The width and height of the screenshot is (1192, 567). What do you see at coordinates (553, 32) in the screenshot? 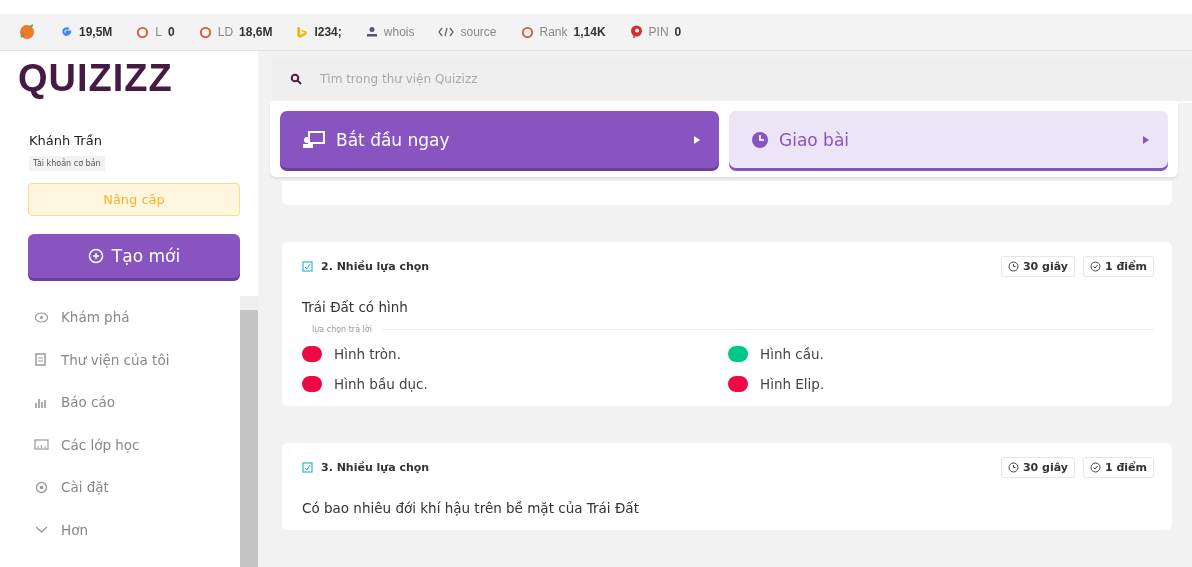
I see `toolbar-label: Rank` at bounding box center [553, 32].